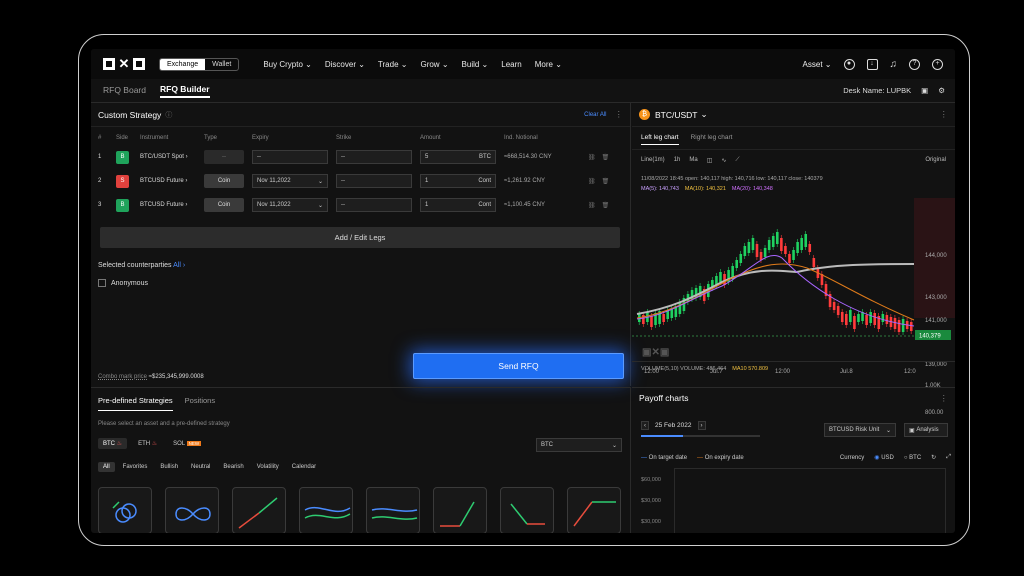 The width and height of the screenshot is (1024, 576). I want to click on pair-chevron-icon: ⌄, so click(704, 114).